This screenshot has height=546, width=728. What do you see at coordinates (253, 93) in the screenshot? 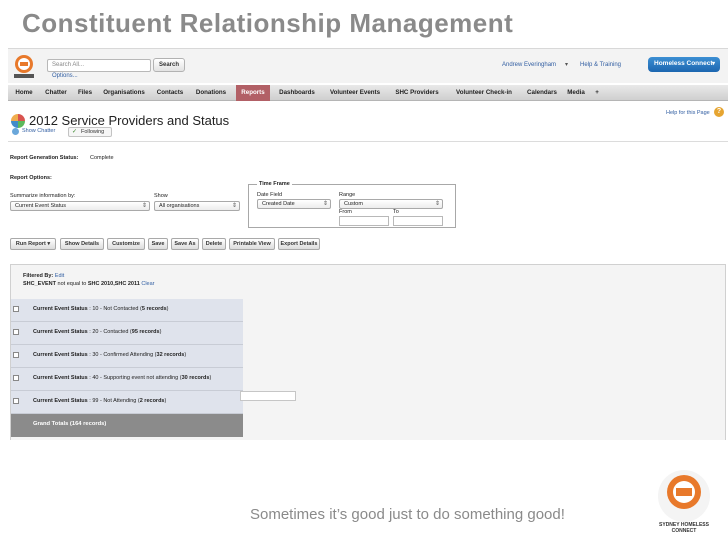
I see `tab-reports: Reports` at bounding box center [253, 93].